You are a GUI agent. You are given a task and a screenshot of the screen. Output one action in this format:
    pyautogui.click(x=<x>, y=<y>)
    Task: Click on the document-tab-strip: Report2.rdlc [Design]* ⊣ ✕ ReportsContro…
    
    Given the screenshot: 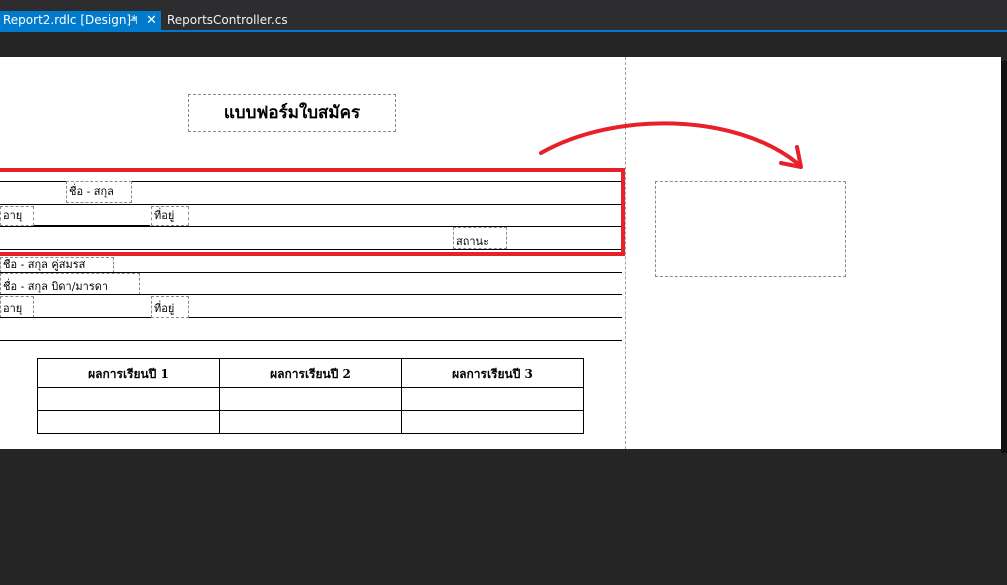 What is the action you would take?
    pyautogui.click(x=503, y=16)
    